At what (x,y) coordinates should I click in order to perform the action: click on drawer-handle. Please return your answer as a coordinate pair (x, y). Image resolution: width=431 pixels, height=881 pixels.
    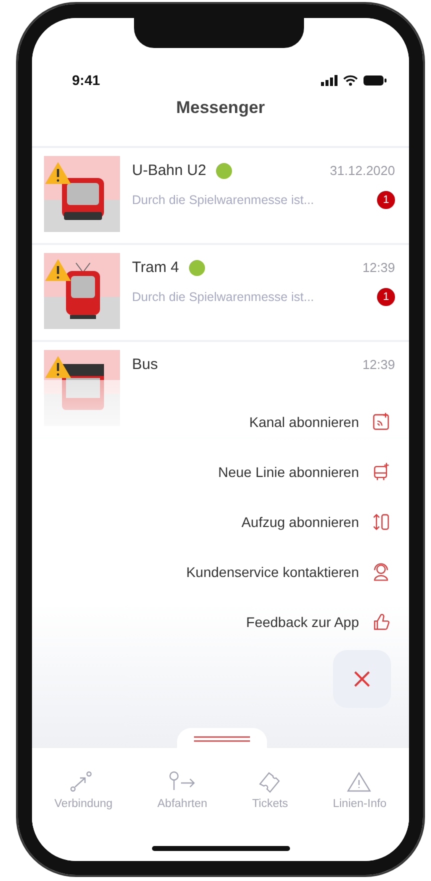
    Looking at the image, I should click on (222, 739).